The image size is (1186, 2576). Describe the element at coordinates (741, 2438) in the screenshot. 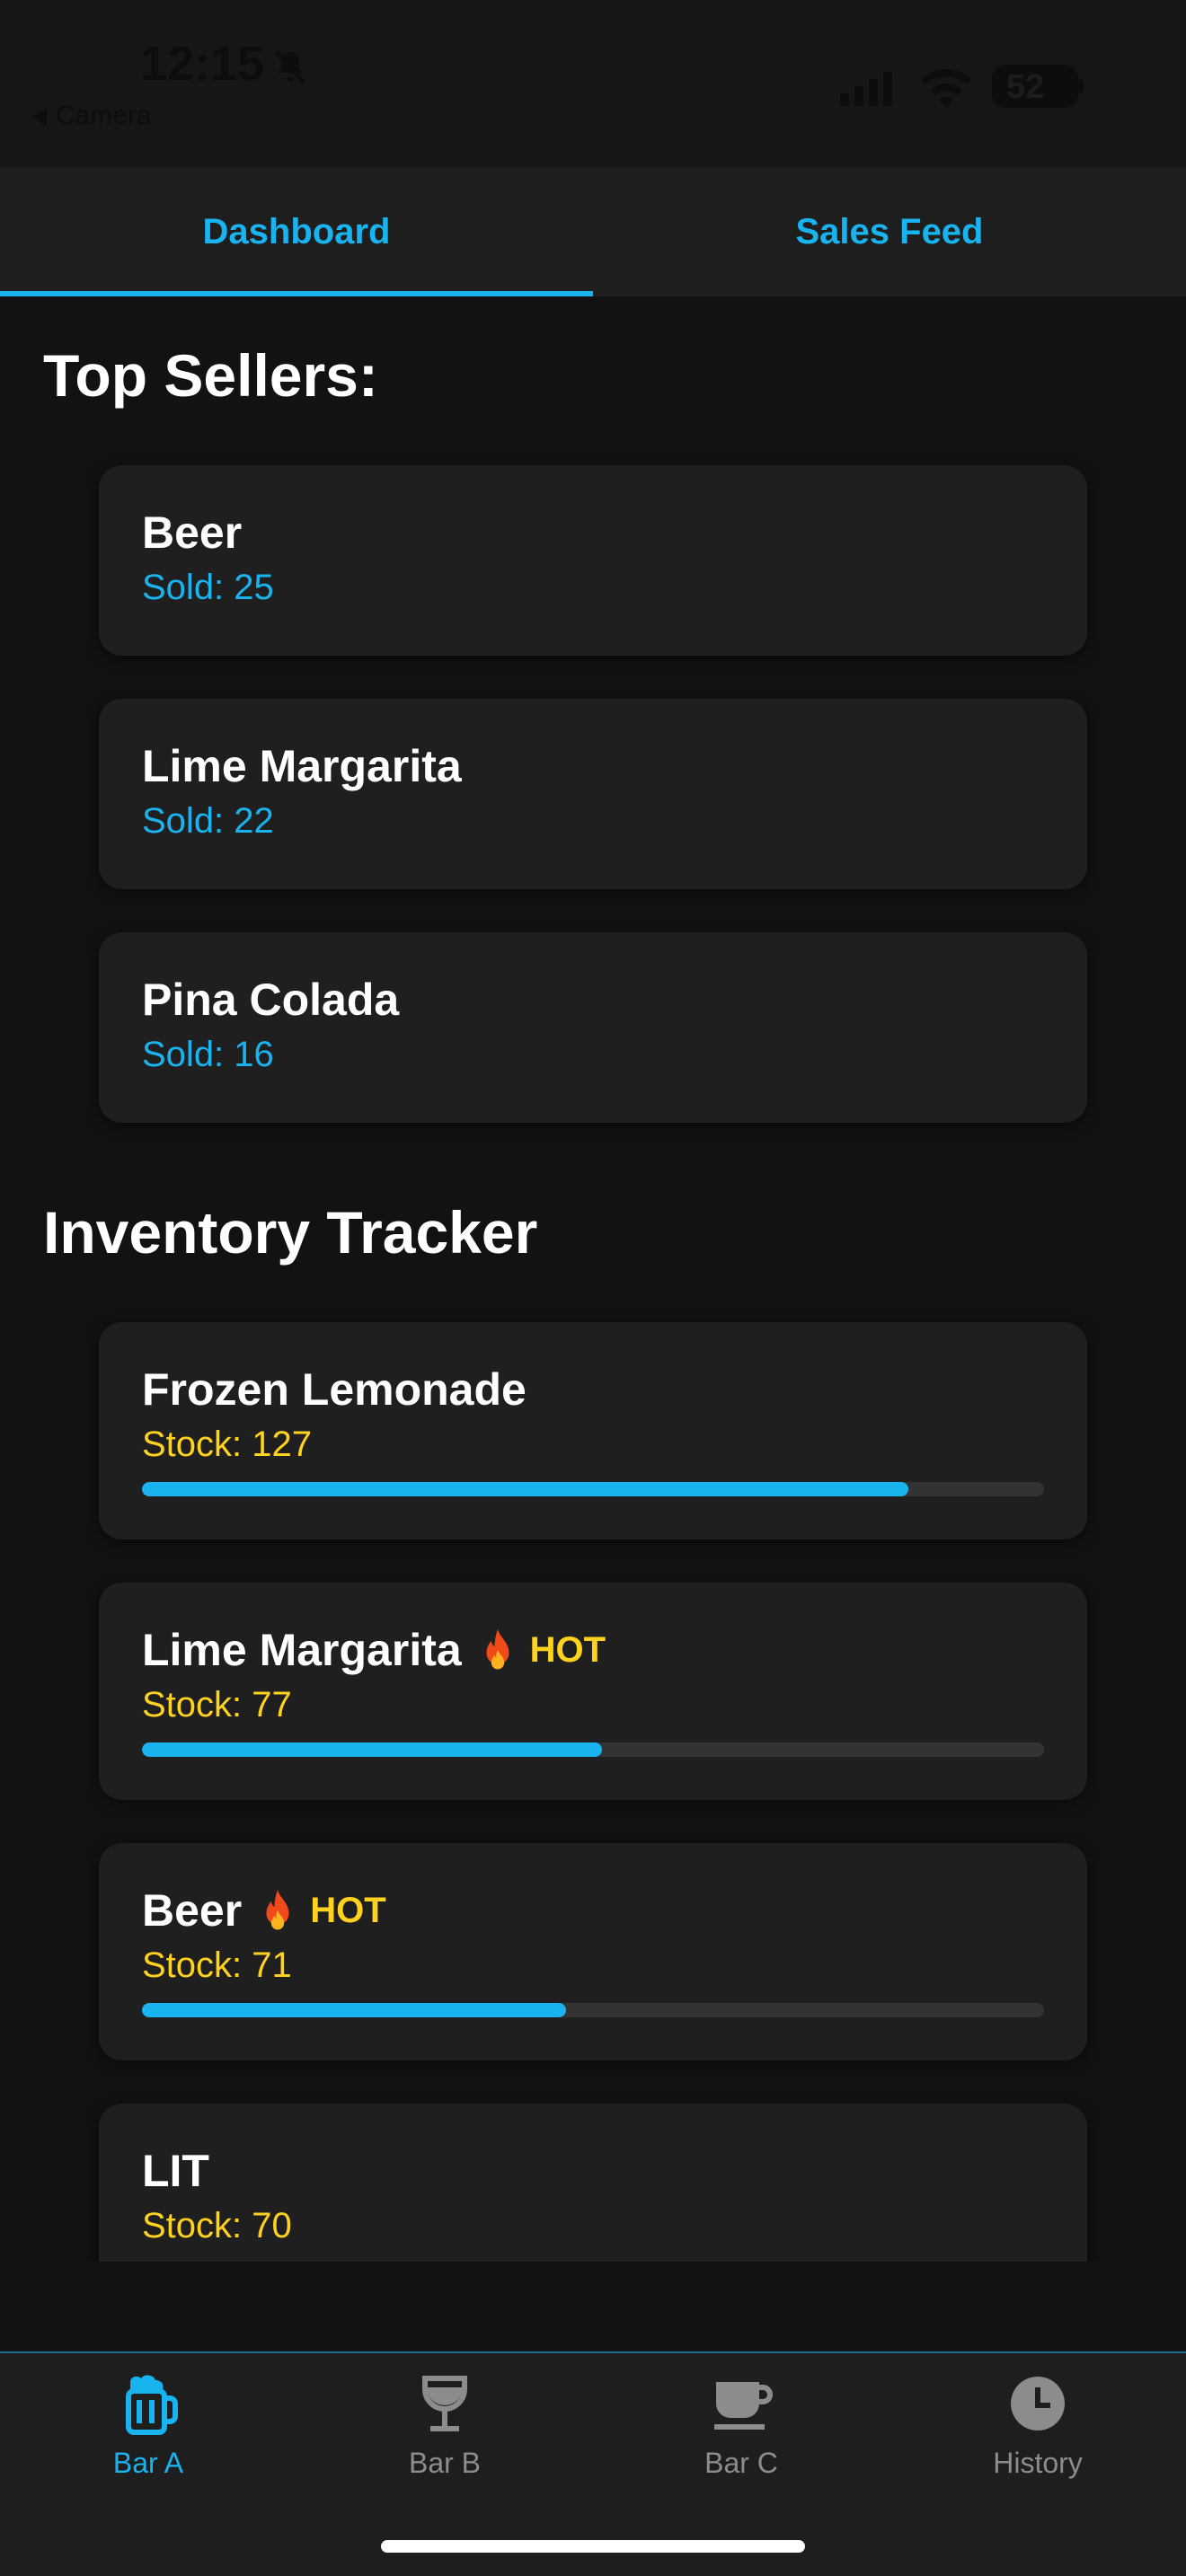

I see `nav-bar-c: Bar C` at that location.